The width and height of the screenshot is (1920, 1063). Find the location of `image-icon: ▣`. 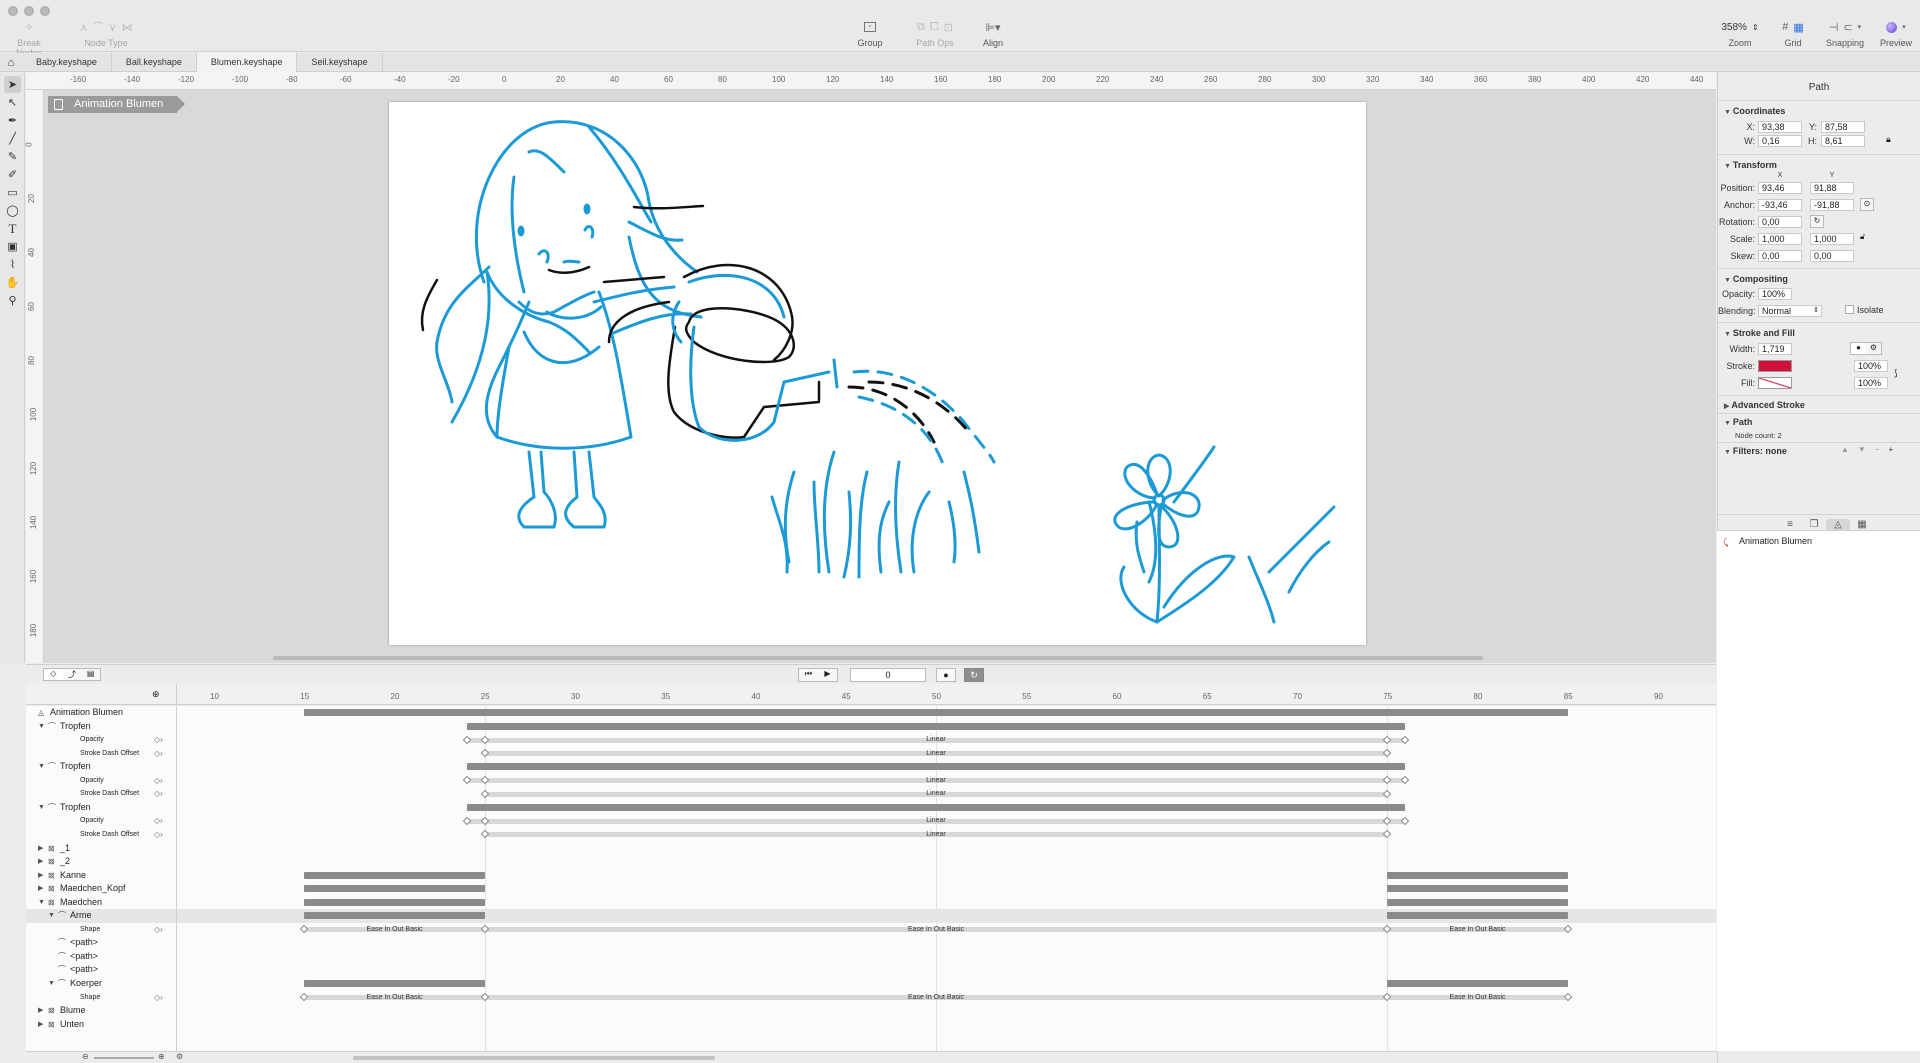

image-icon: ▣ is located at coordinates (12, 246).